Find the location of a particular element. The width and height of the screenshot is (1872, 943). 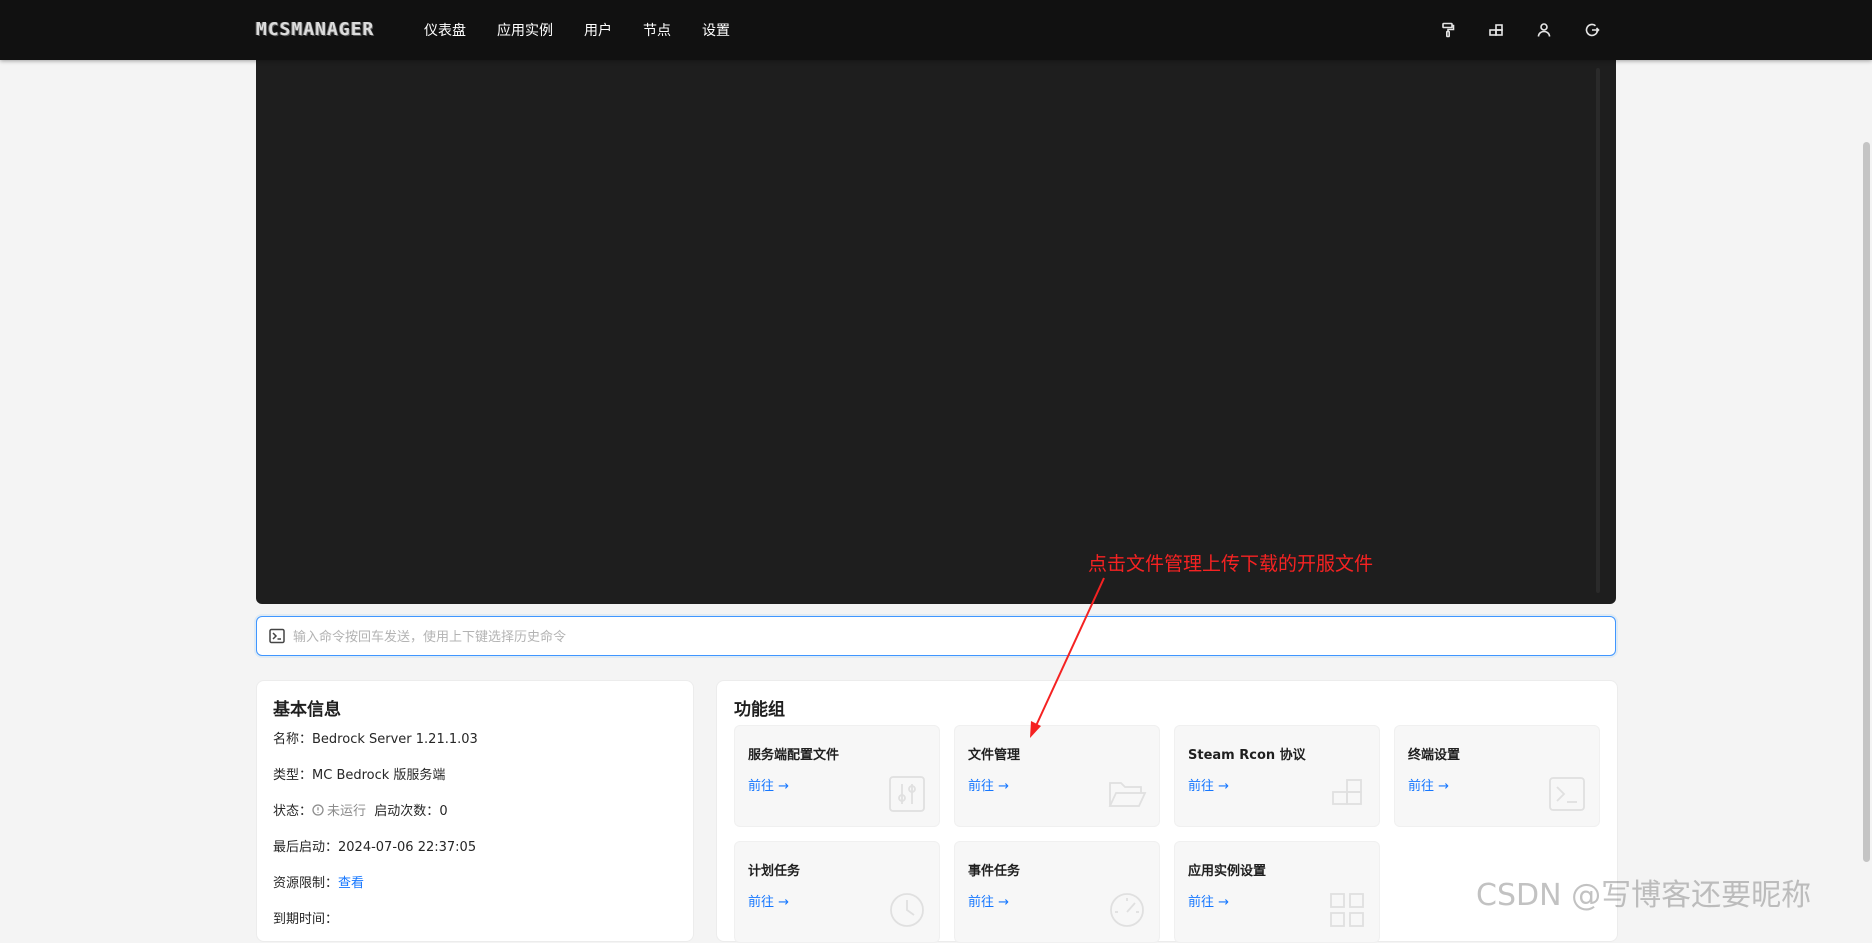

page-scrollbar-thumb is located at coordinates (1866, 502).